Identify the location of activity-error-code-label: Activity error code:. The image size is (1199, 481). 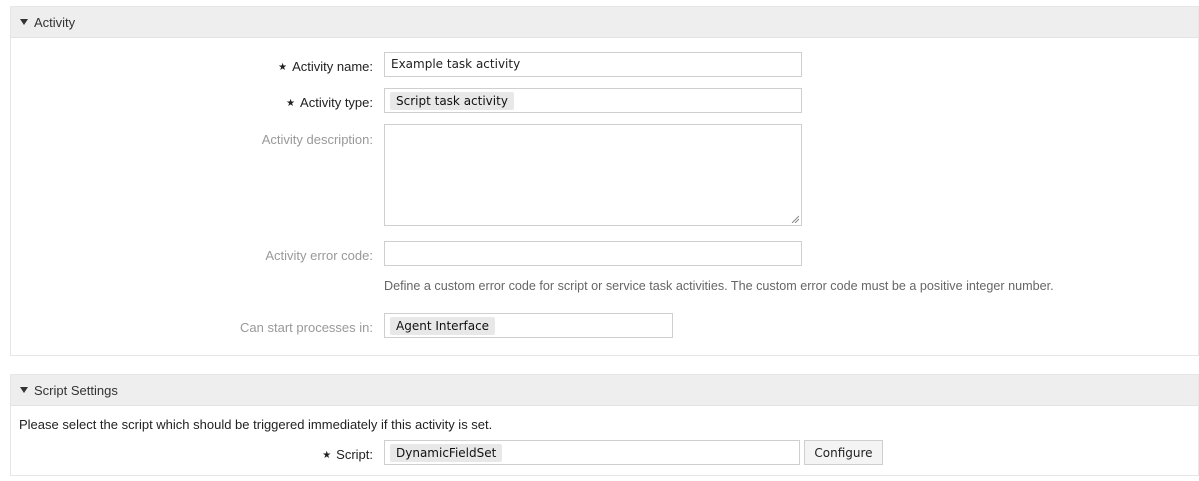
(319, 255).